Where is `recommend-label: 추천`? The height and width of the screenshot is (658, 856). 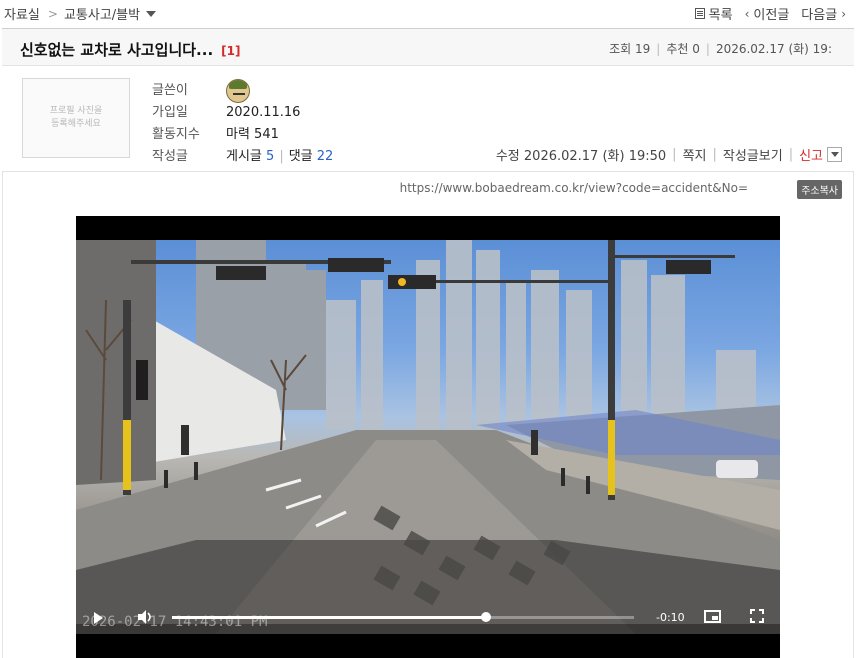
recommend-label: 추천 is located at coordinates (677, 49).